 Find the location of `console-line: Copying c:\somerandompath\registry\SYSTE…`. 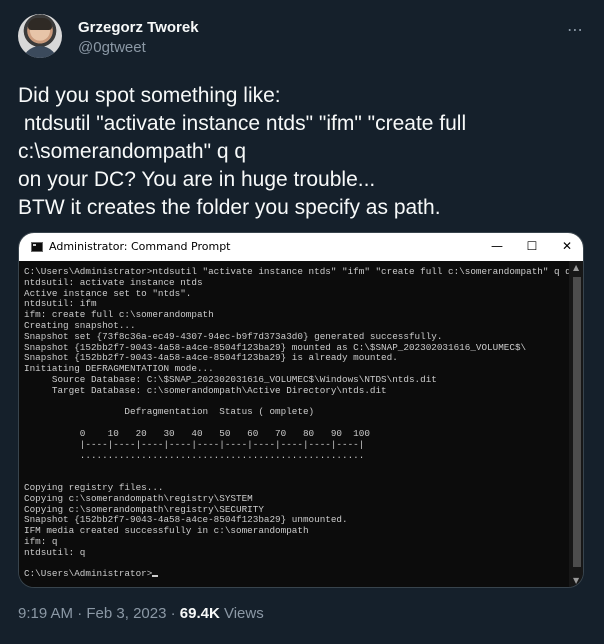

console-line: Copying c:\somerandompath\registry\SYSTE… is located at coordinates (138, 498).